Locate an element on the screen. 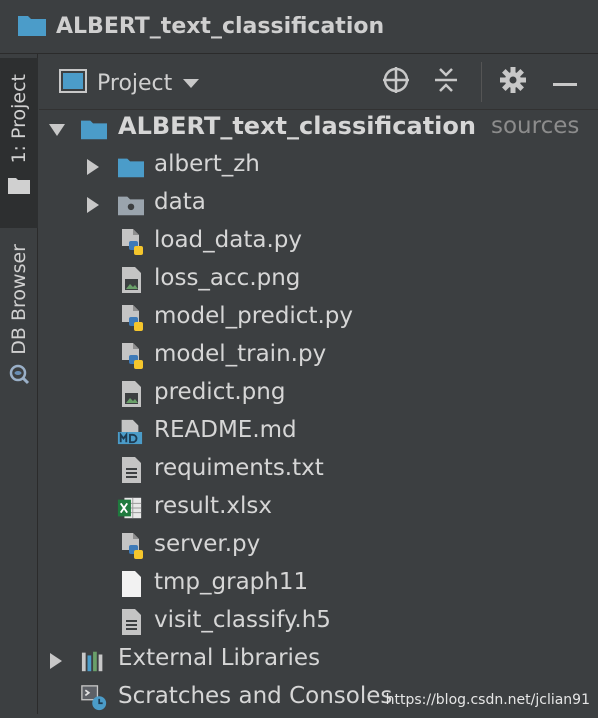  gear-icon is located at coordinates (513, 82).